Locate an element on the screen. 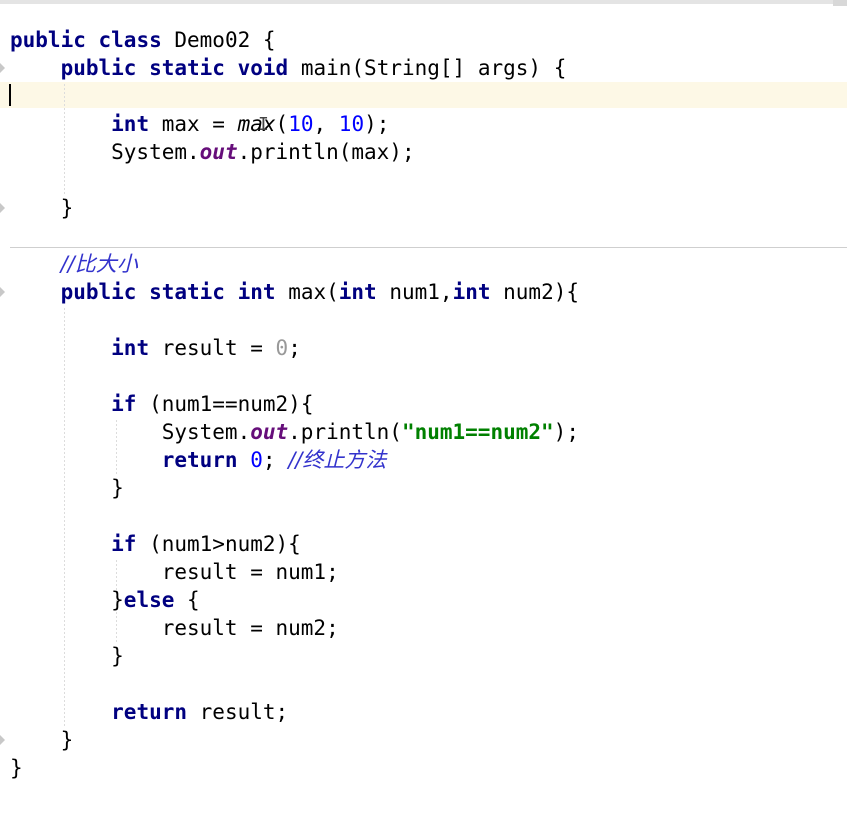 Image resolution: width=847 pixels, height=828 pixels. keyword-token: void is located at coordinates (263, 68).